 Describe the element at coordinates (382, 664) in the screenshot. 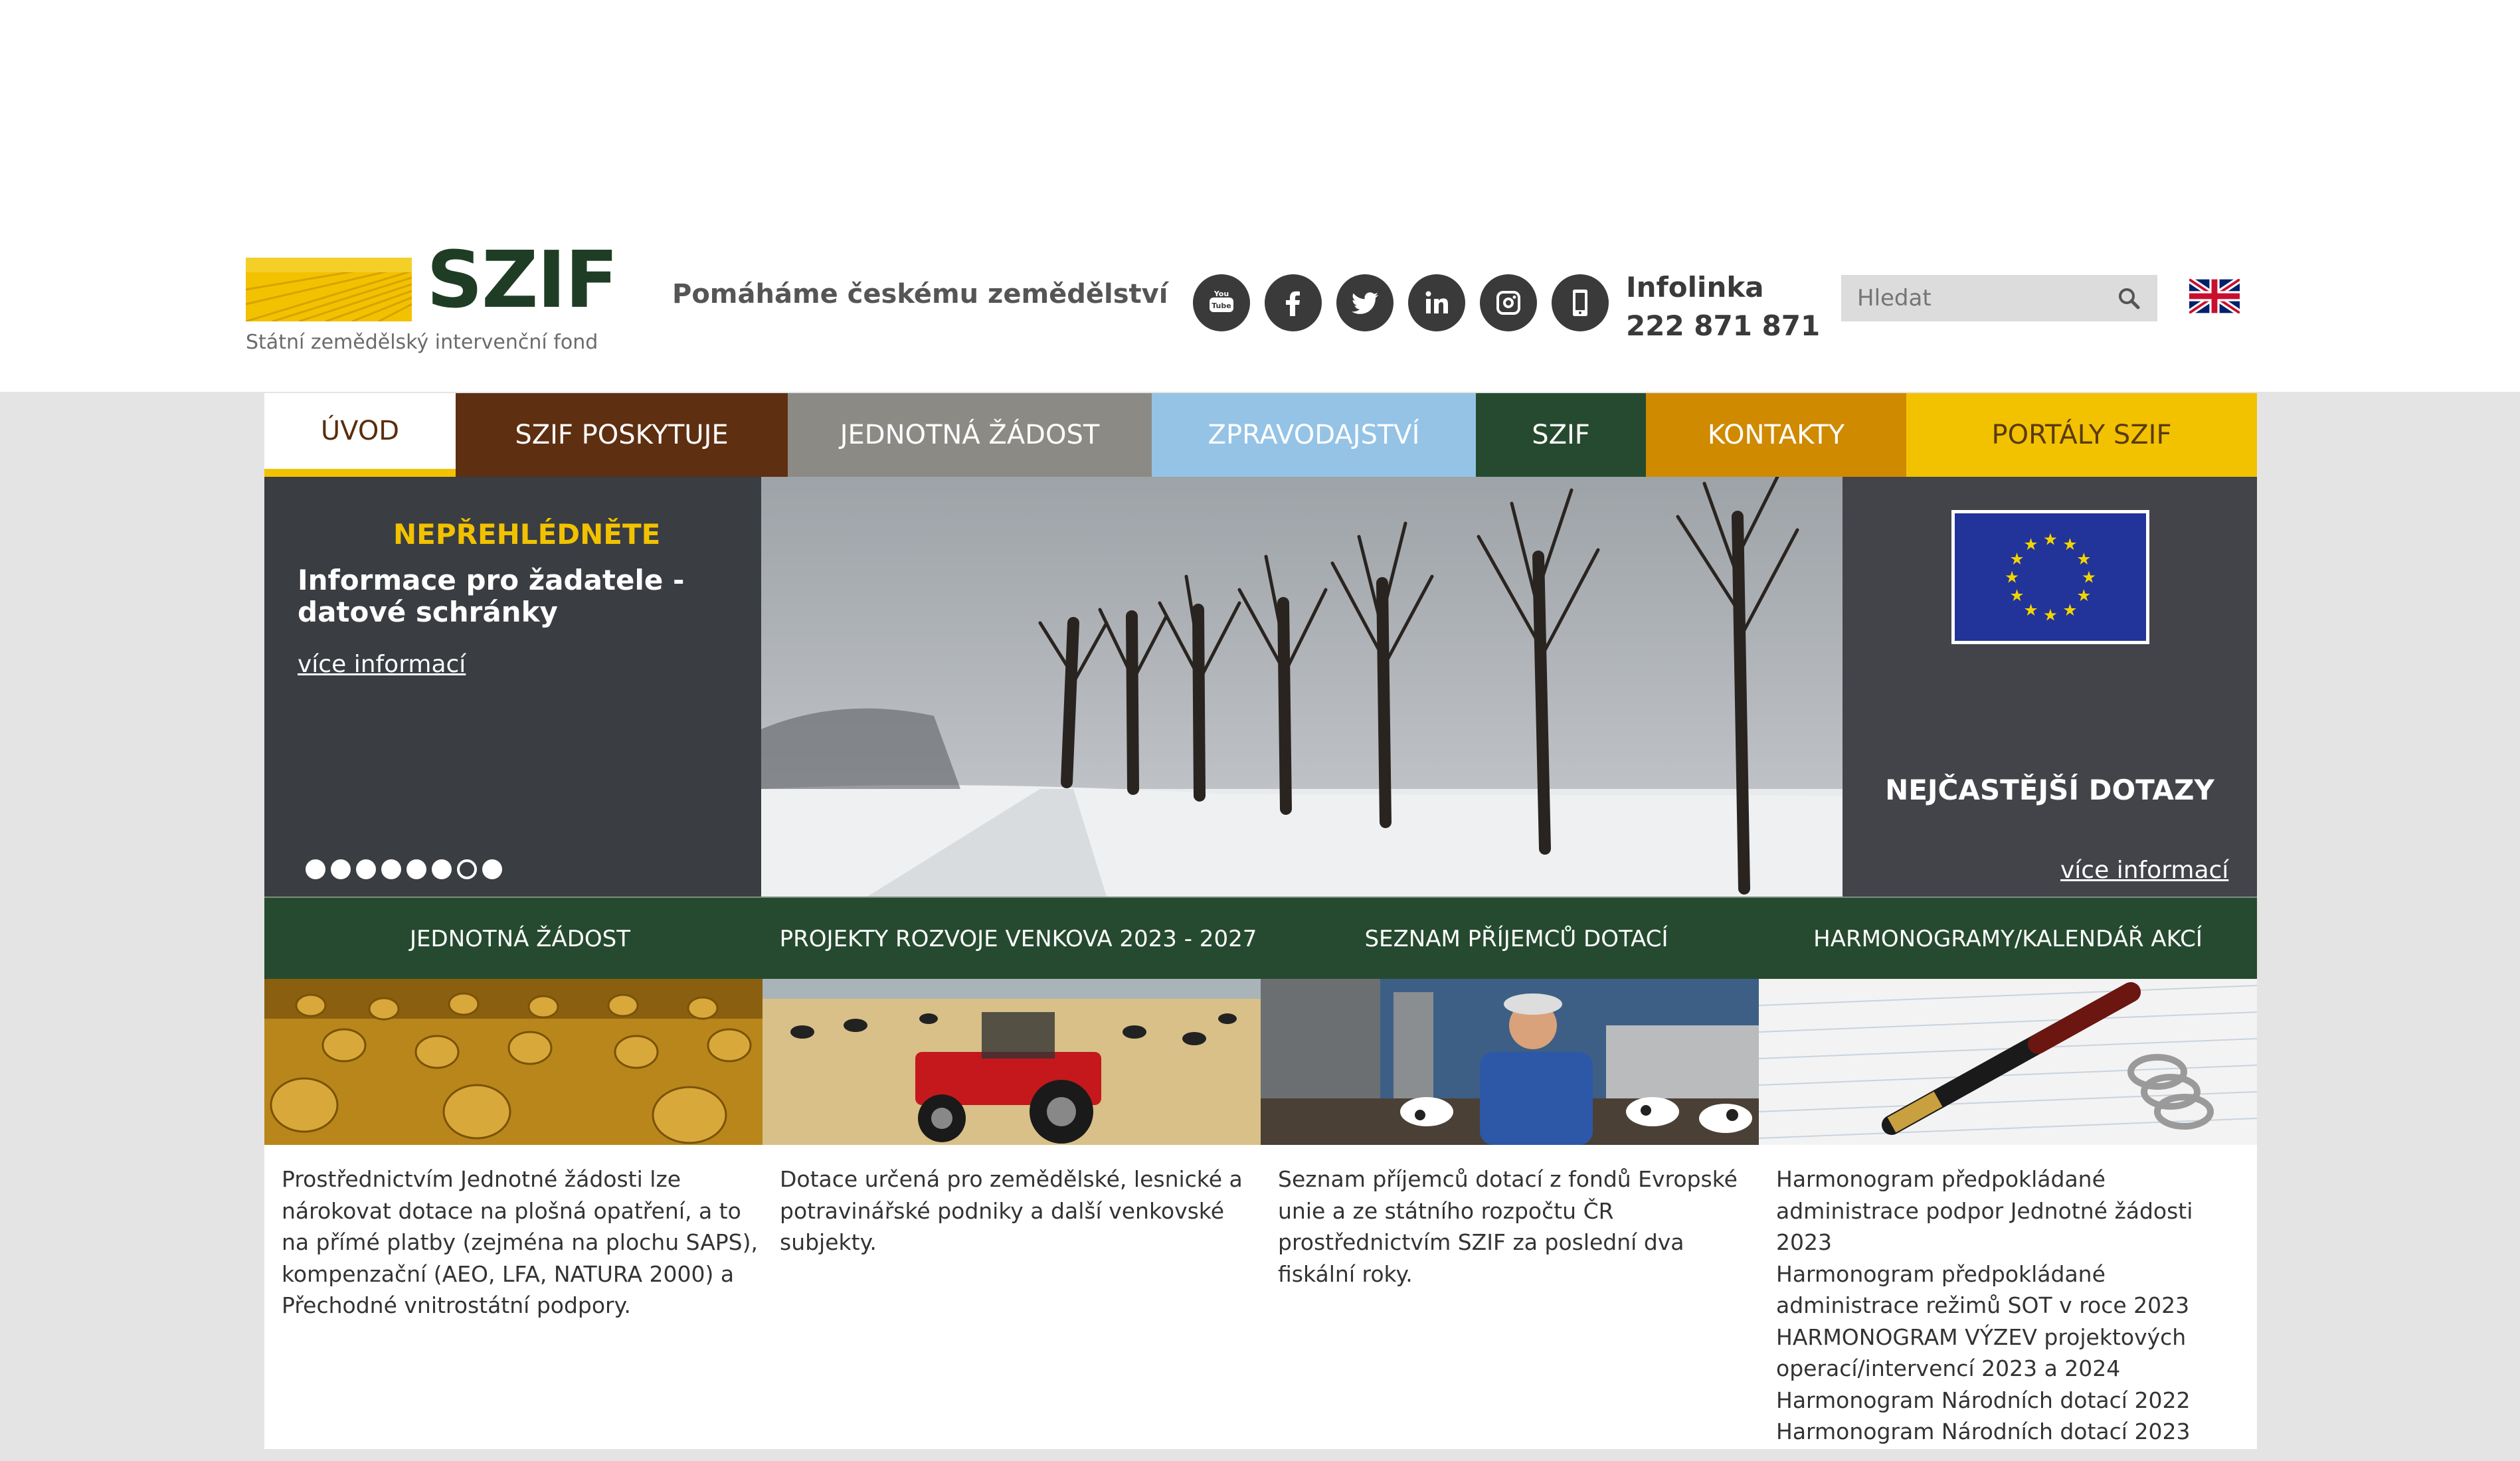

I see `notice-more-link: více informací` at that location.